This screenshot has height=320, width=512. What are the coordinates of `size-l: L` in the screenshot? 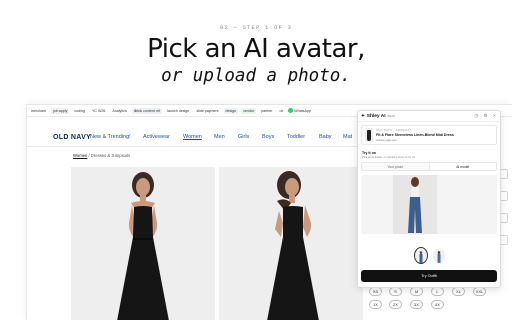 It's located at (437, 291).